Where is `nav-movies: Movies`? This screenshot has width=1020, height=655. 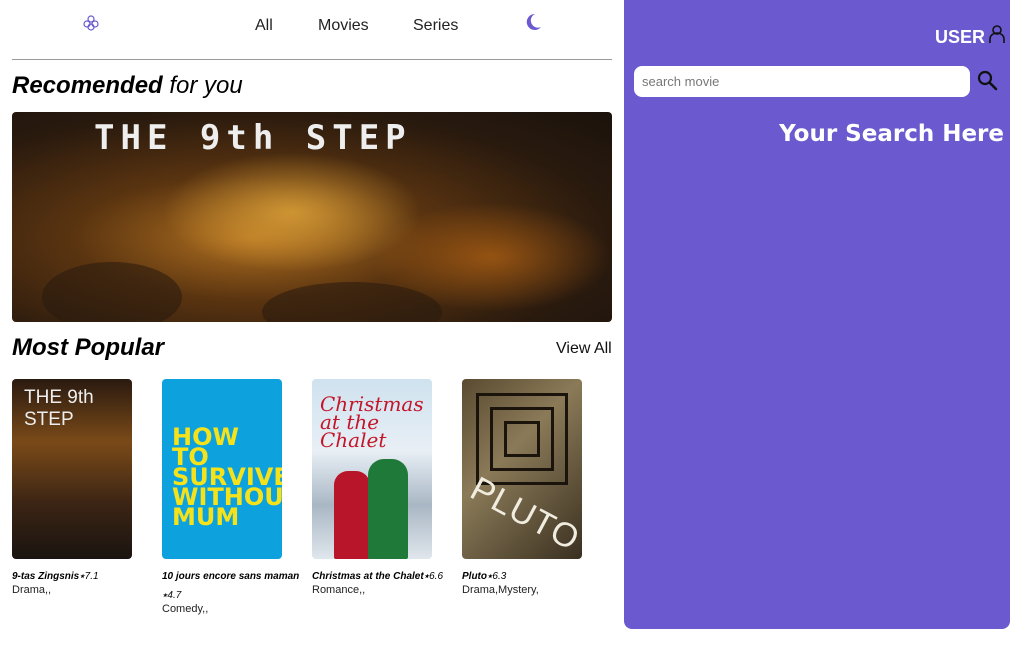
nav-movies: Movies is located at coordinates (343, 26).